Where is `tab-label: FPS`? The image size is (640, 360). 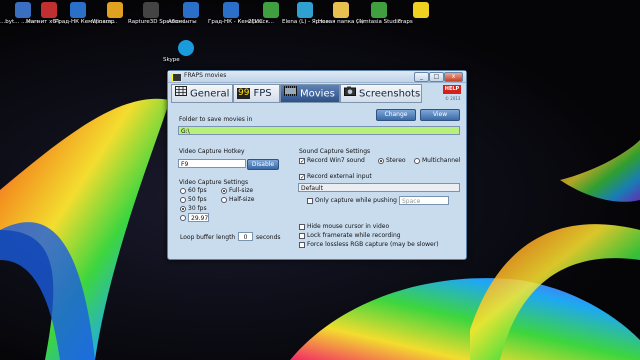
tab-label: FPS is located at coordinates (262, 93).